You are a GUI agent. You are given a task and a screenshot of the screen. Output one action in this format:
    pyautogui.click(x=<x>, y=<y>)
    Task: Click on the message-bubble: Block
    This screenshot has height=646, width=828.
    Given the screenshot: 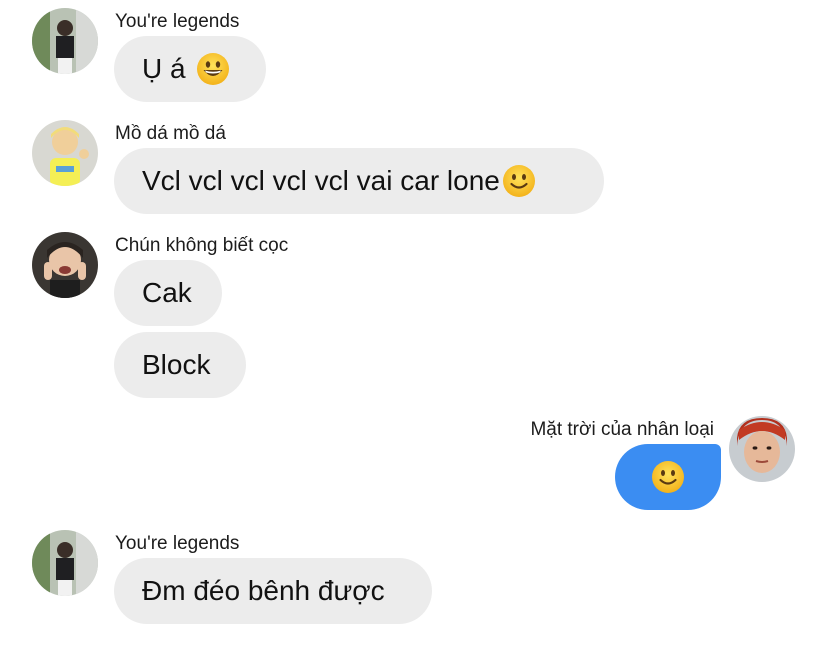 What is the action you would take?
    pyautogui.click(x=180, y=365)
    